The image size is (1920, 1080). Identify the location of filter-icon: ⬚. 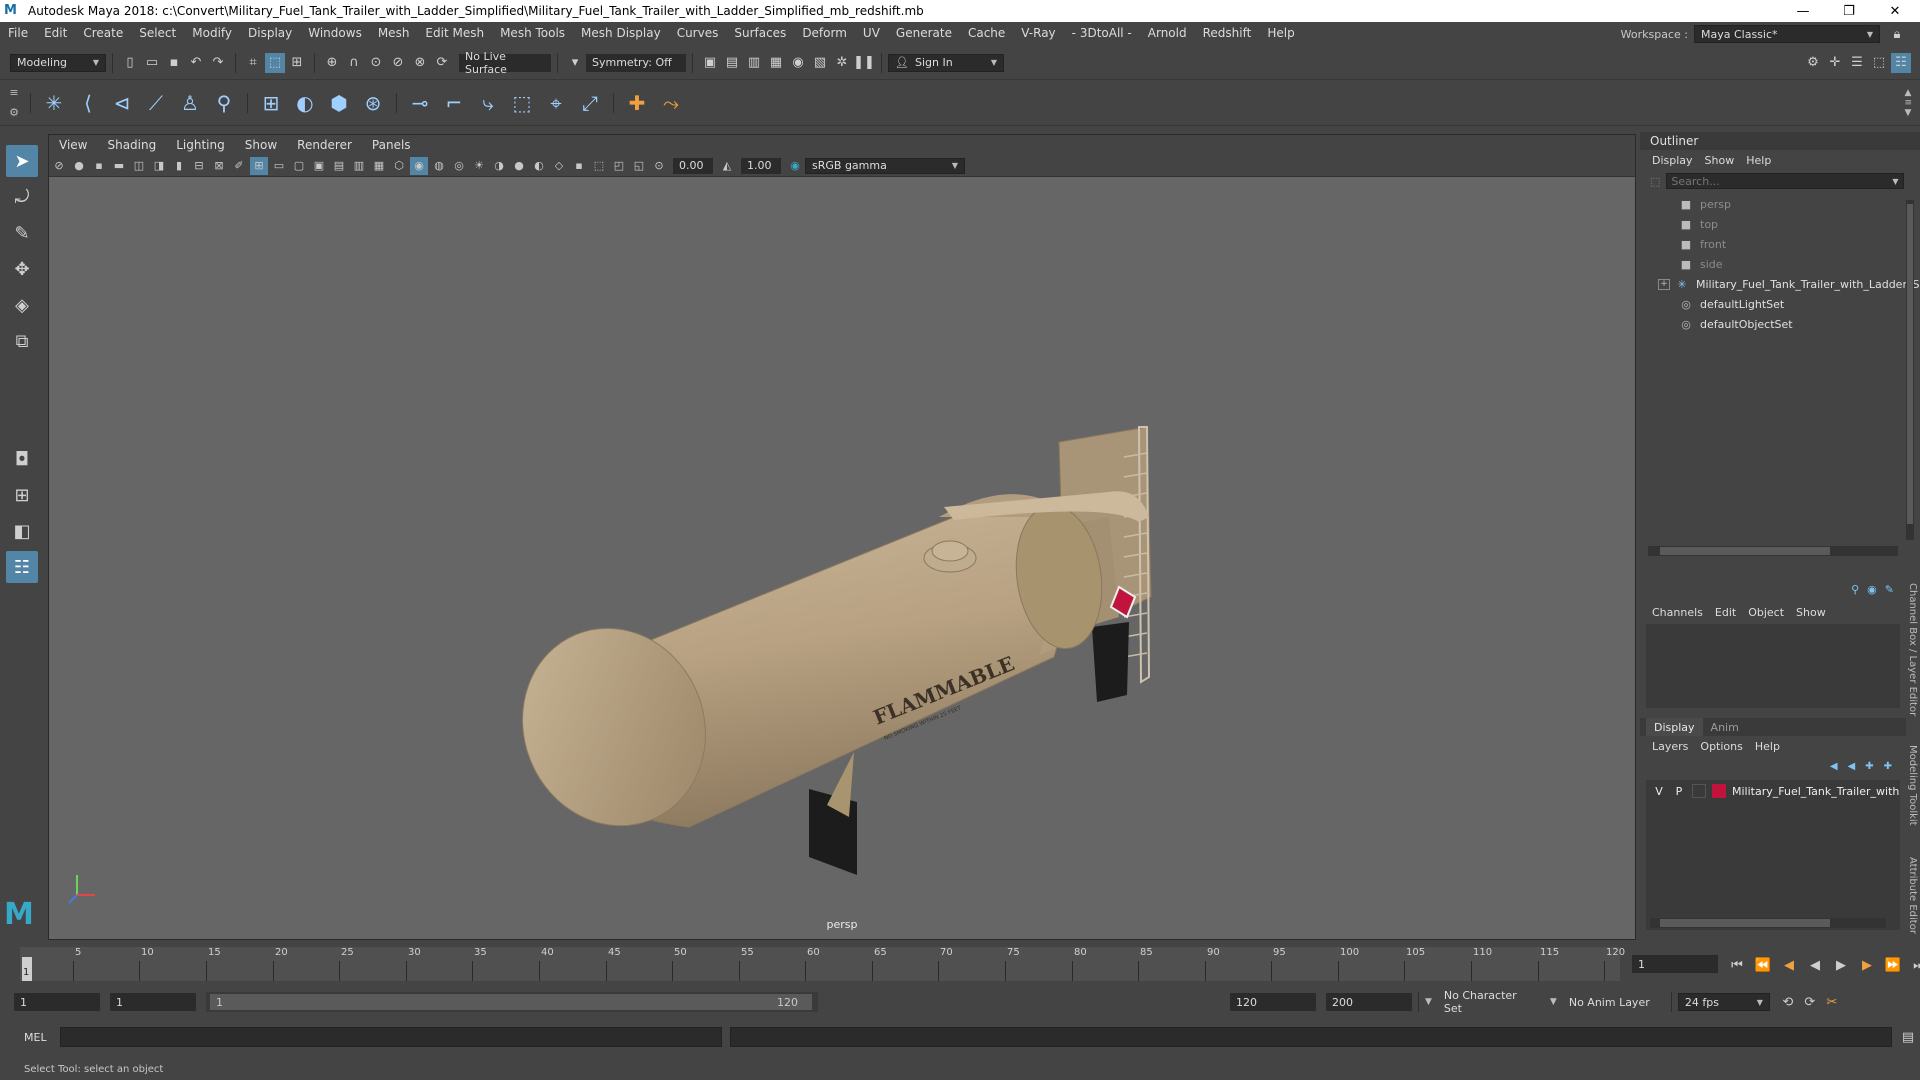
(1655, 181).